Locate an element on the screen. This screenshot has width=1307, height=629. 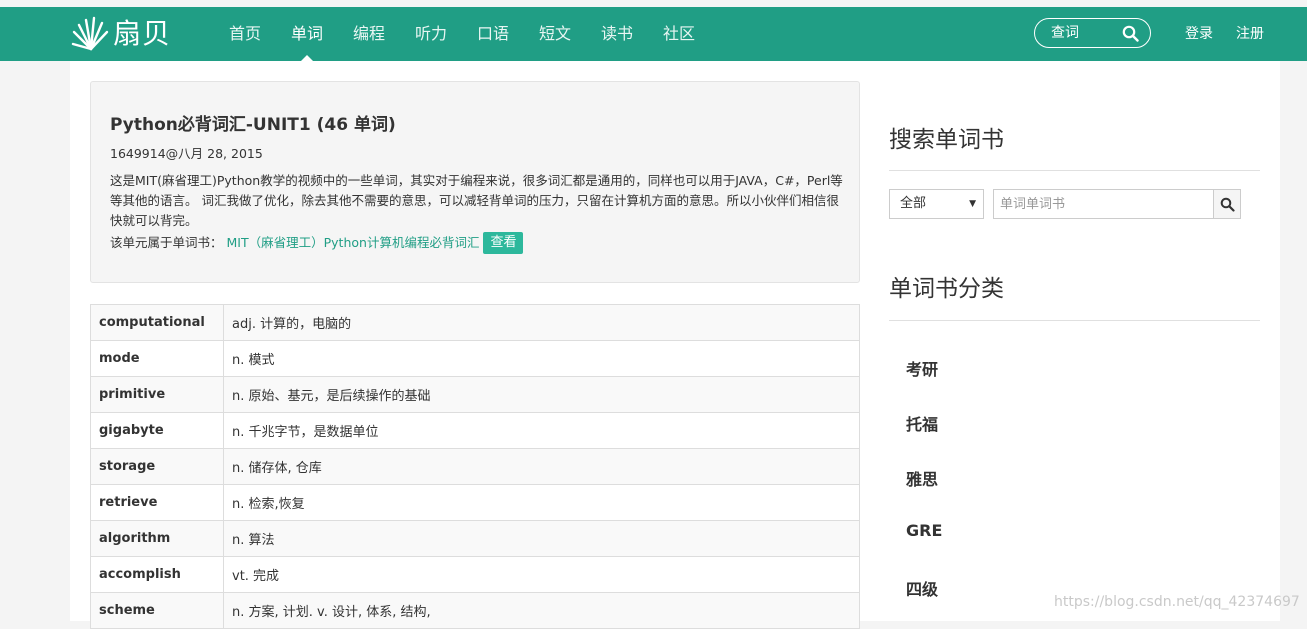
meaning-cell: n. 算法 is located at coordinates (541, 538).